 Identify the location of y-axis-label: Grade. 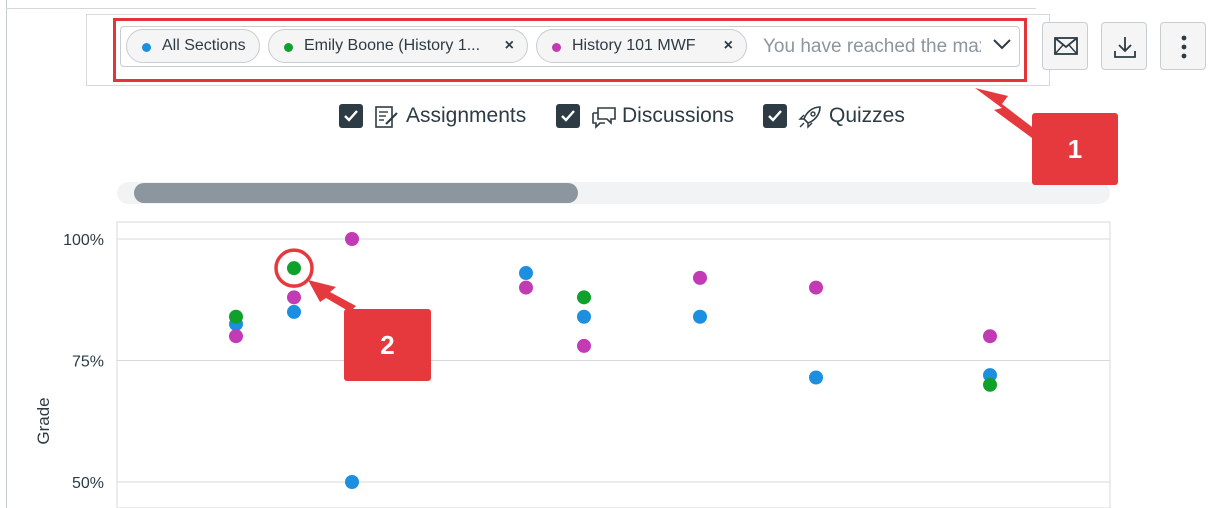
(43, 420).